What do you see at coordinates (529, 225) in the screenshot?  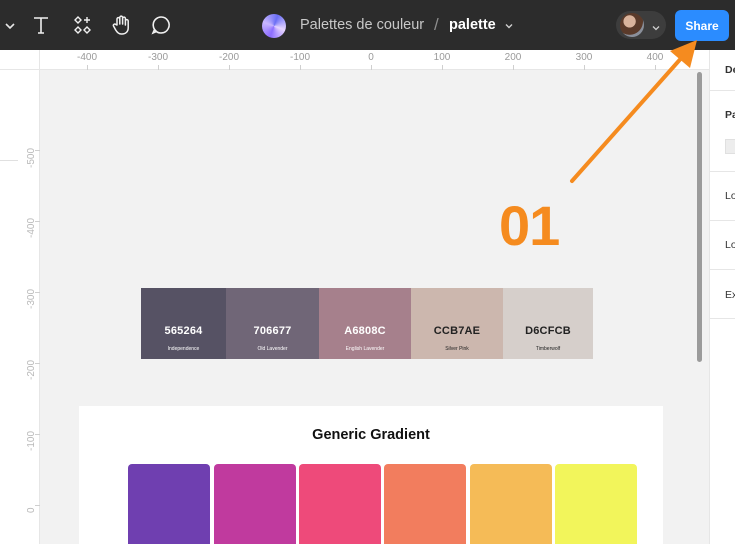 I see `annotation-step-number: 01` at bounding box center [529, 225].